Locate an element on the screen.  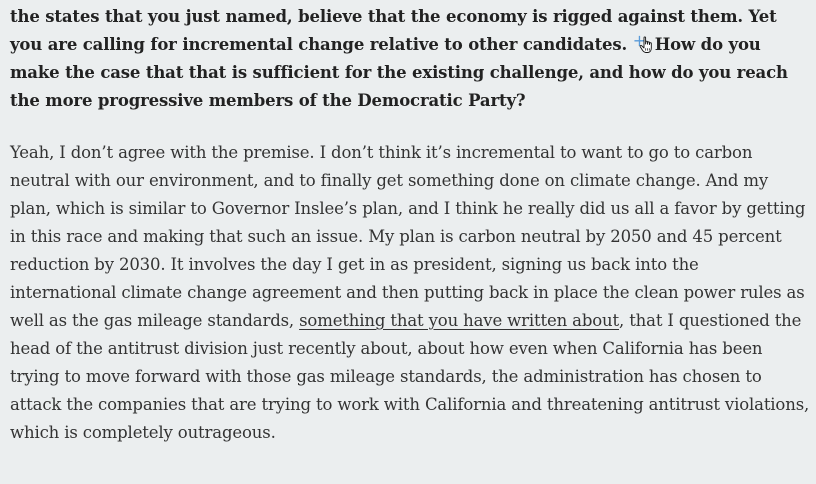
annotation-marker: + is located at coordinates (644, 42).